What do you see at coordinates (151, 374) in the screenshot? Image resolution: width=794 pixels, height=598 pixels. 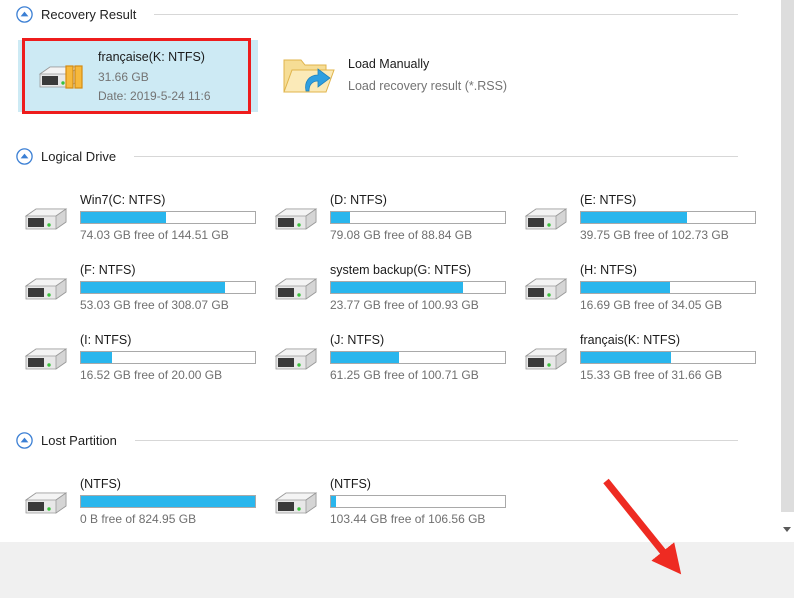 I see `drive-capacity-text: 16.52 GB free of 20.00 GB` at bounding box center [151, 374].